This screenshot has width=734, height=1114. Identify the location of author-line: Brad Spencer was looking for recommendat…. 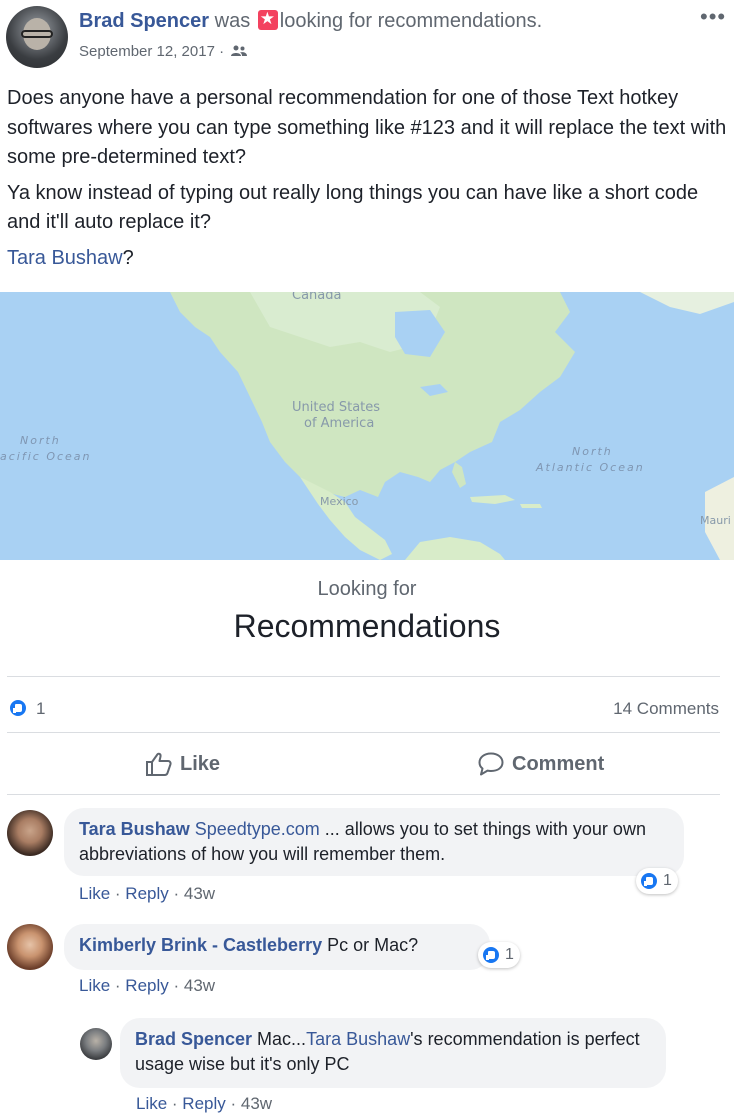
(311, 21).